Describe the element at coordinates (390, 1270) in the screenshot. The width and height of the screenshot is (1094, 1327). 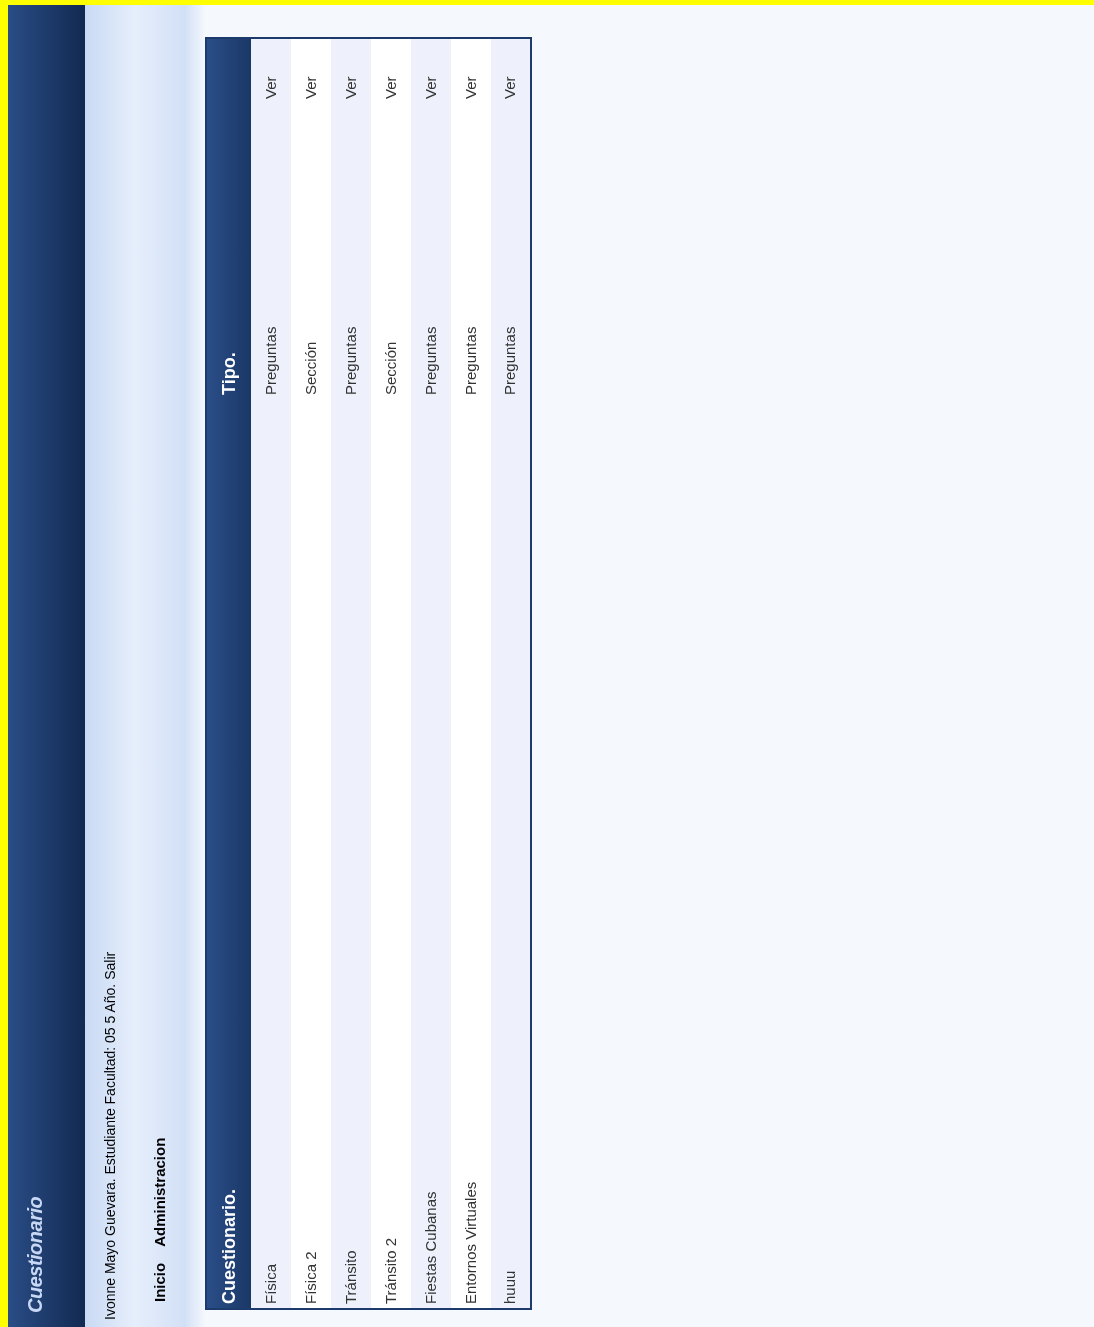
I see `table-cell: Tránsito 2` at that location.